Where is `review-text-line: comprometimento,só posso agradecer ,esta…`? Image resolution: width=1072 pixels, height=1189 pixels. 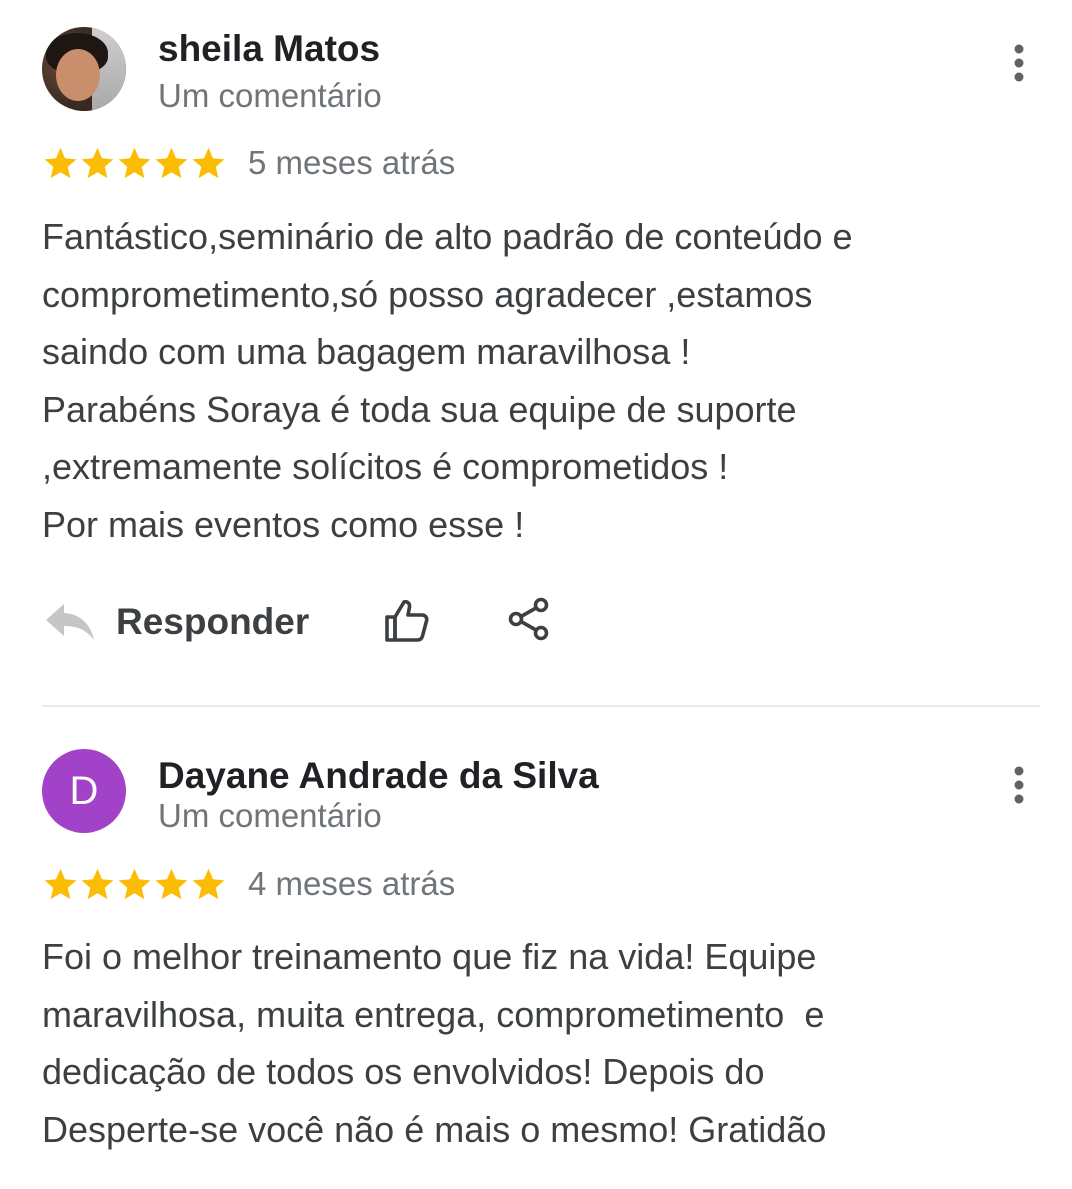 review-text-line: comprometimento,só posso agradecer ,esta… is located at coordinates (427, 294).